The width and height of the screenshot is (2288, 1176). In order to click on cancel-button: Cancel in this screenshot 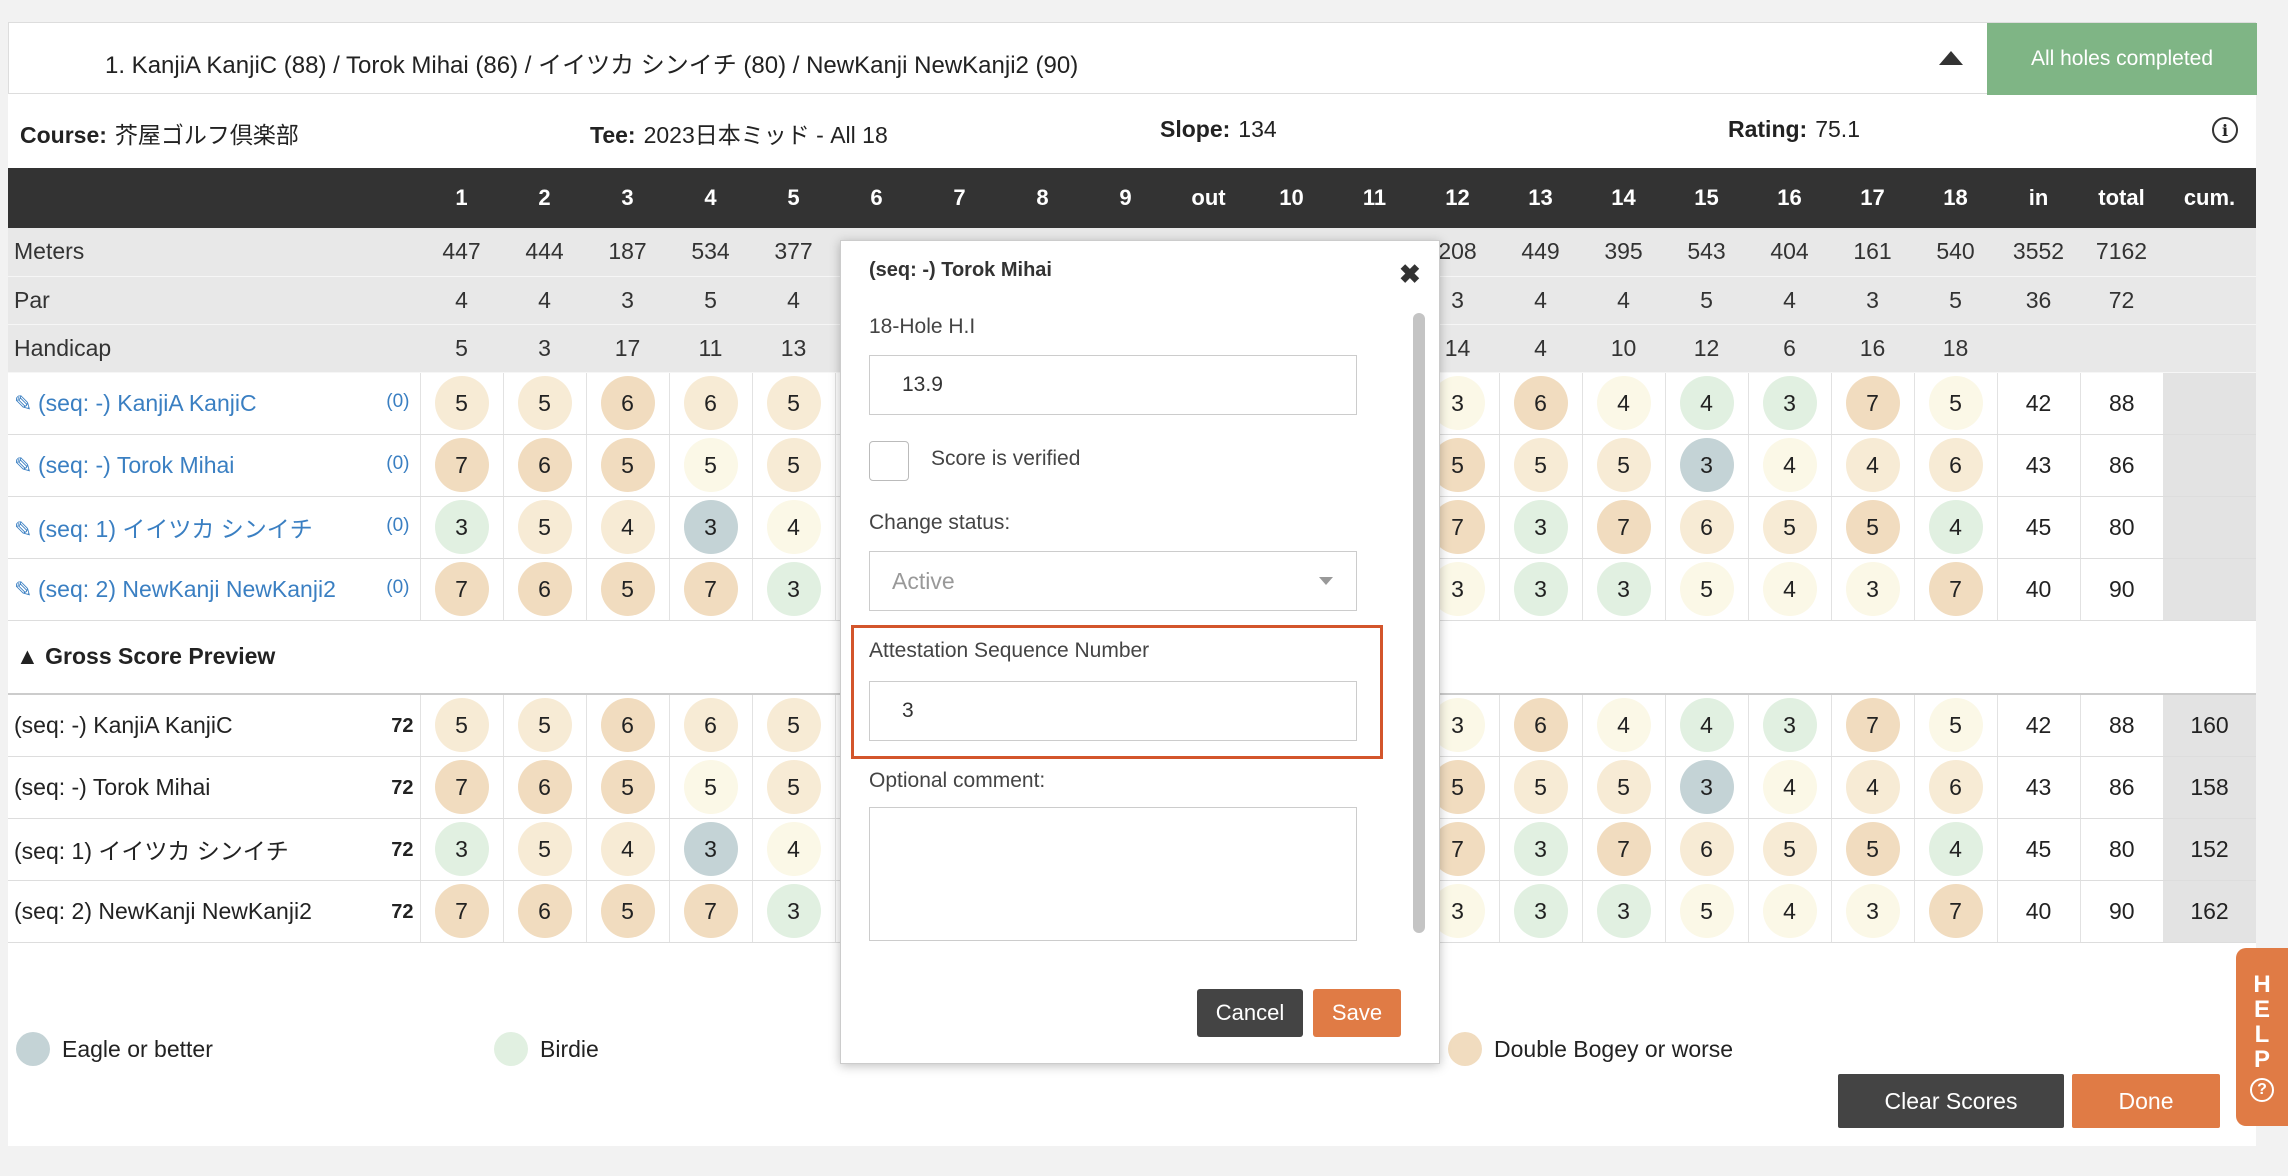, I will do `click(1250, 1013)`.